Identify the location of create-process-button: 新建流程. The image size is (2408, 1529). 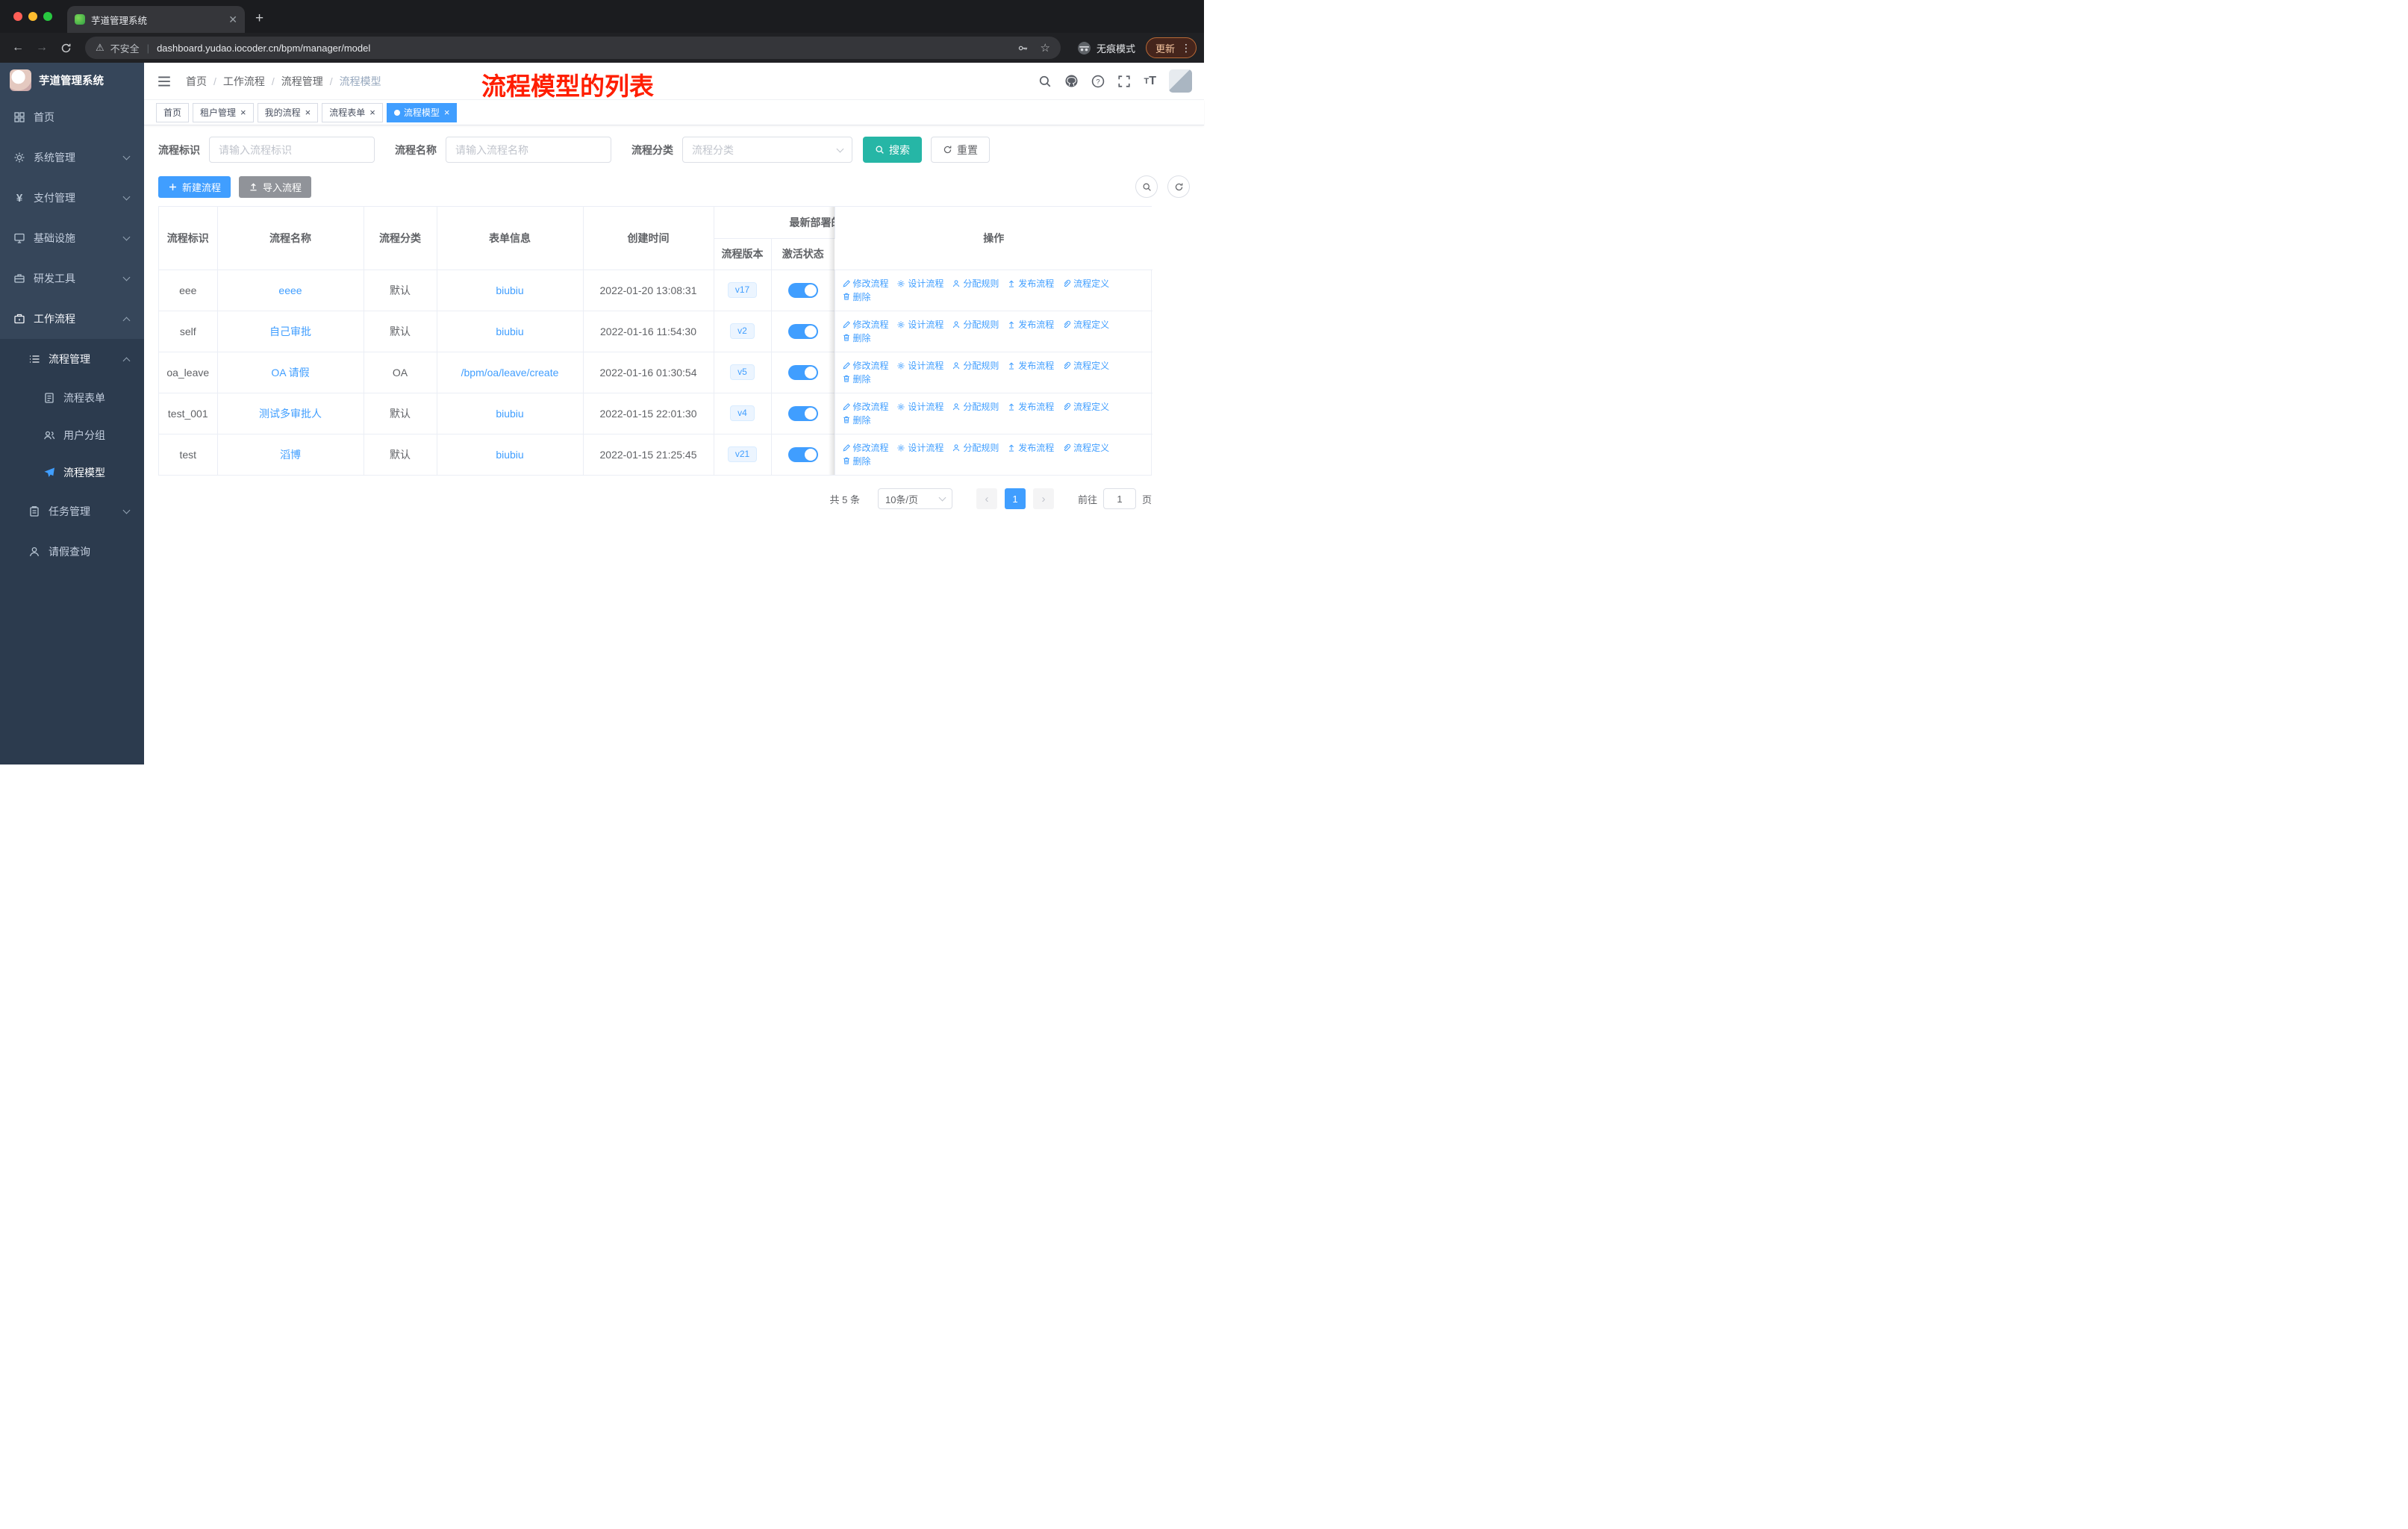
(194, 187).